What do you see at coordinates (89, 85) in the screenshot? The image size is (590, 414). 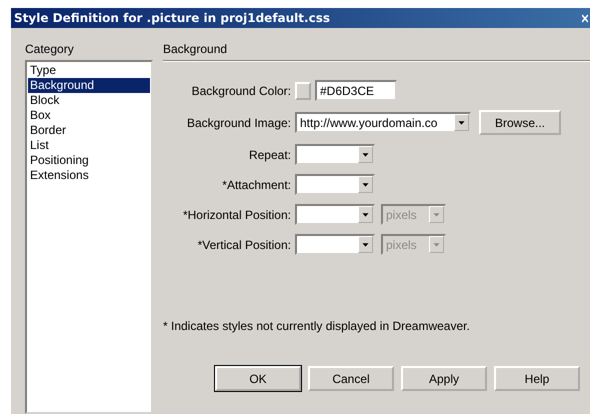 I see `category-item: Background` at bounding box center [89, 85].